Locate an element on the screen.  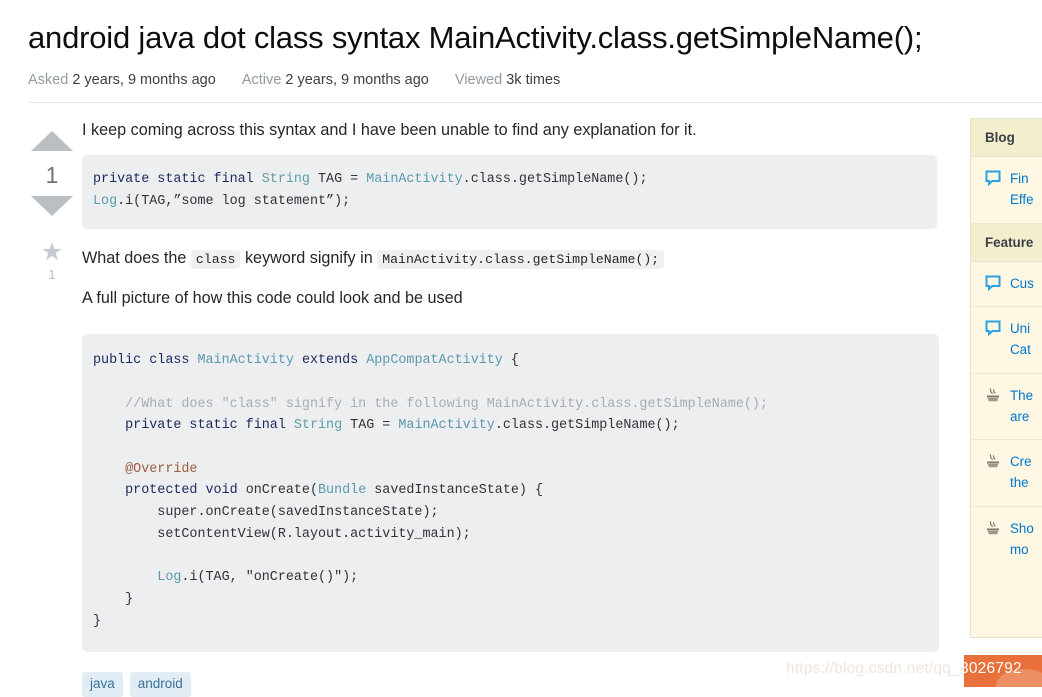
sidebar-item-label: Cus is located at coordinates (1022, 284).